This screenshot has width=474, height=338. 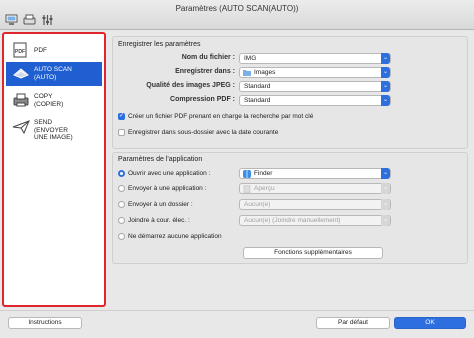 I want to click on file-name-value: IMG, so click(x=250, y=58).